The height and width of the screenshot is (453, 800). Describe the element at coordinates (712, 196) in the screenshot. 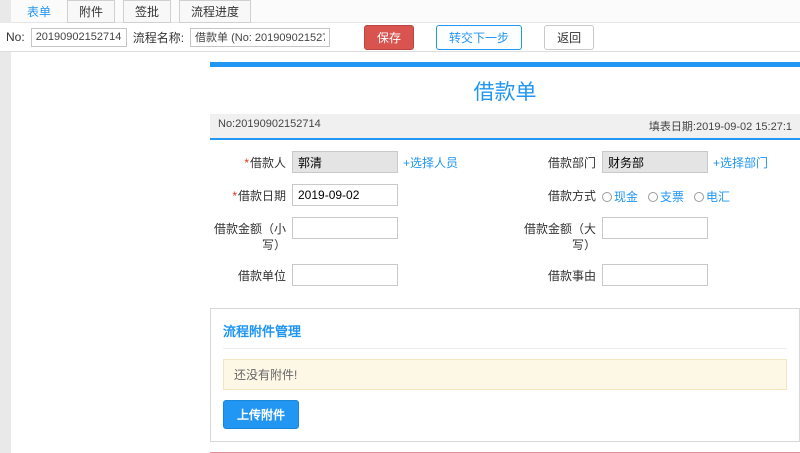

I see `radio-wire: 电汇` at that location.